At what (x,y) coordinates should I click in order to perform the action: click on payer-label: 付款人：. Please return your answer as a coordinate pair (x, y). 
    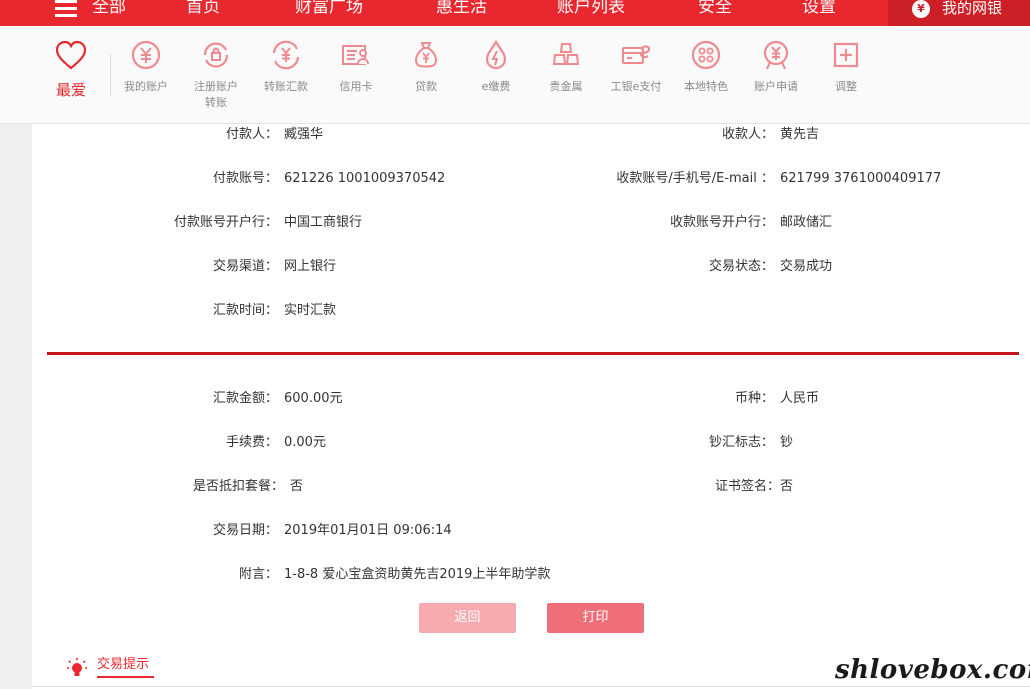
    Looking at the image, I should click on (251, 134).